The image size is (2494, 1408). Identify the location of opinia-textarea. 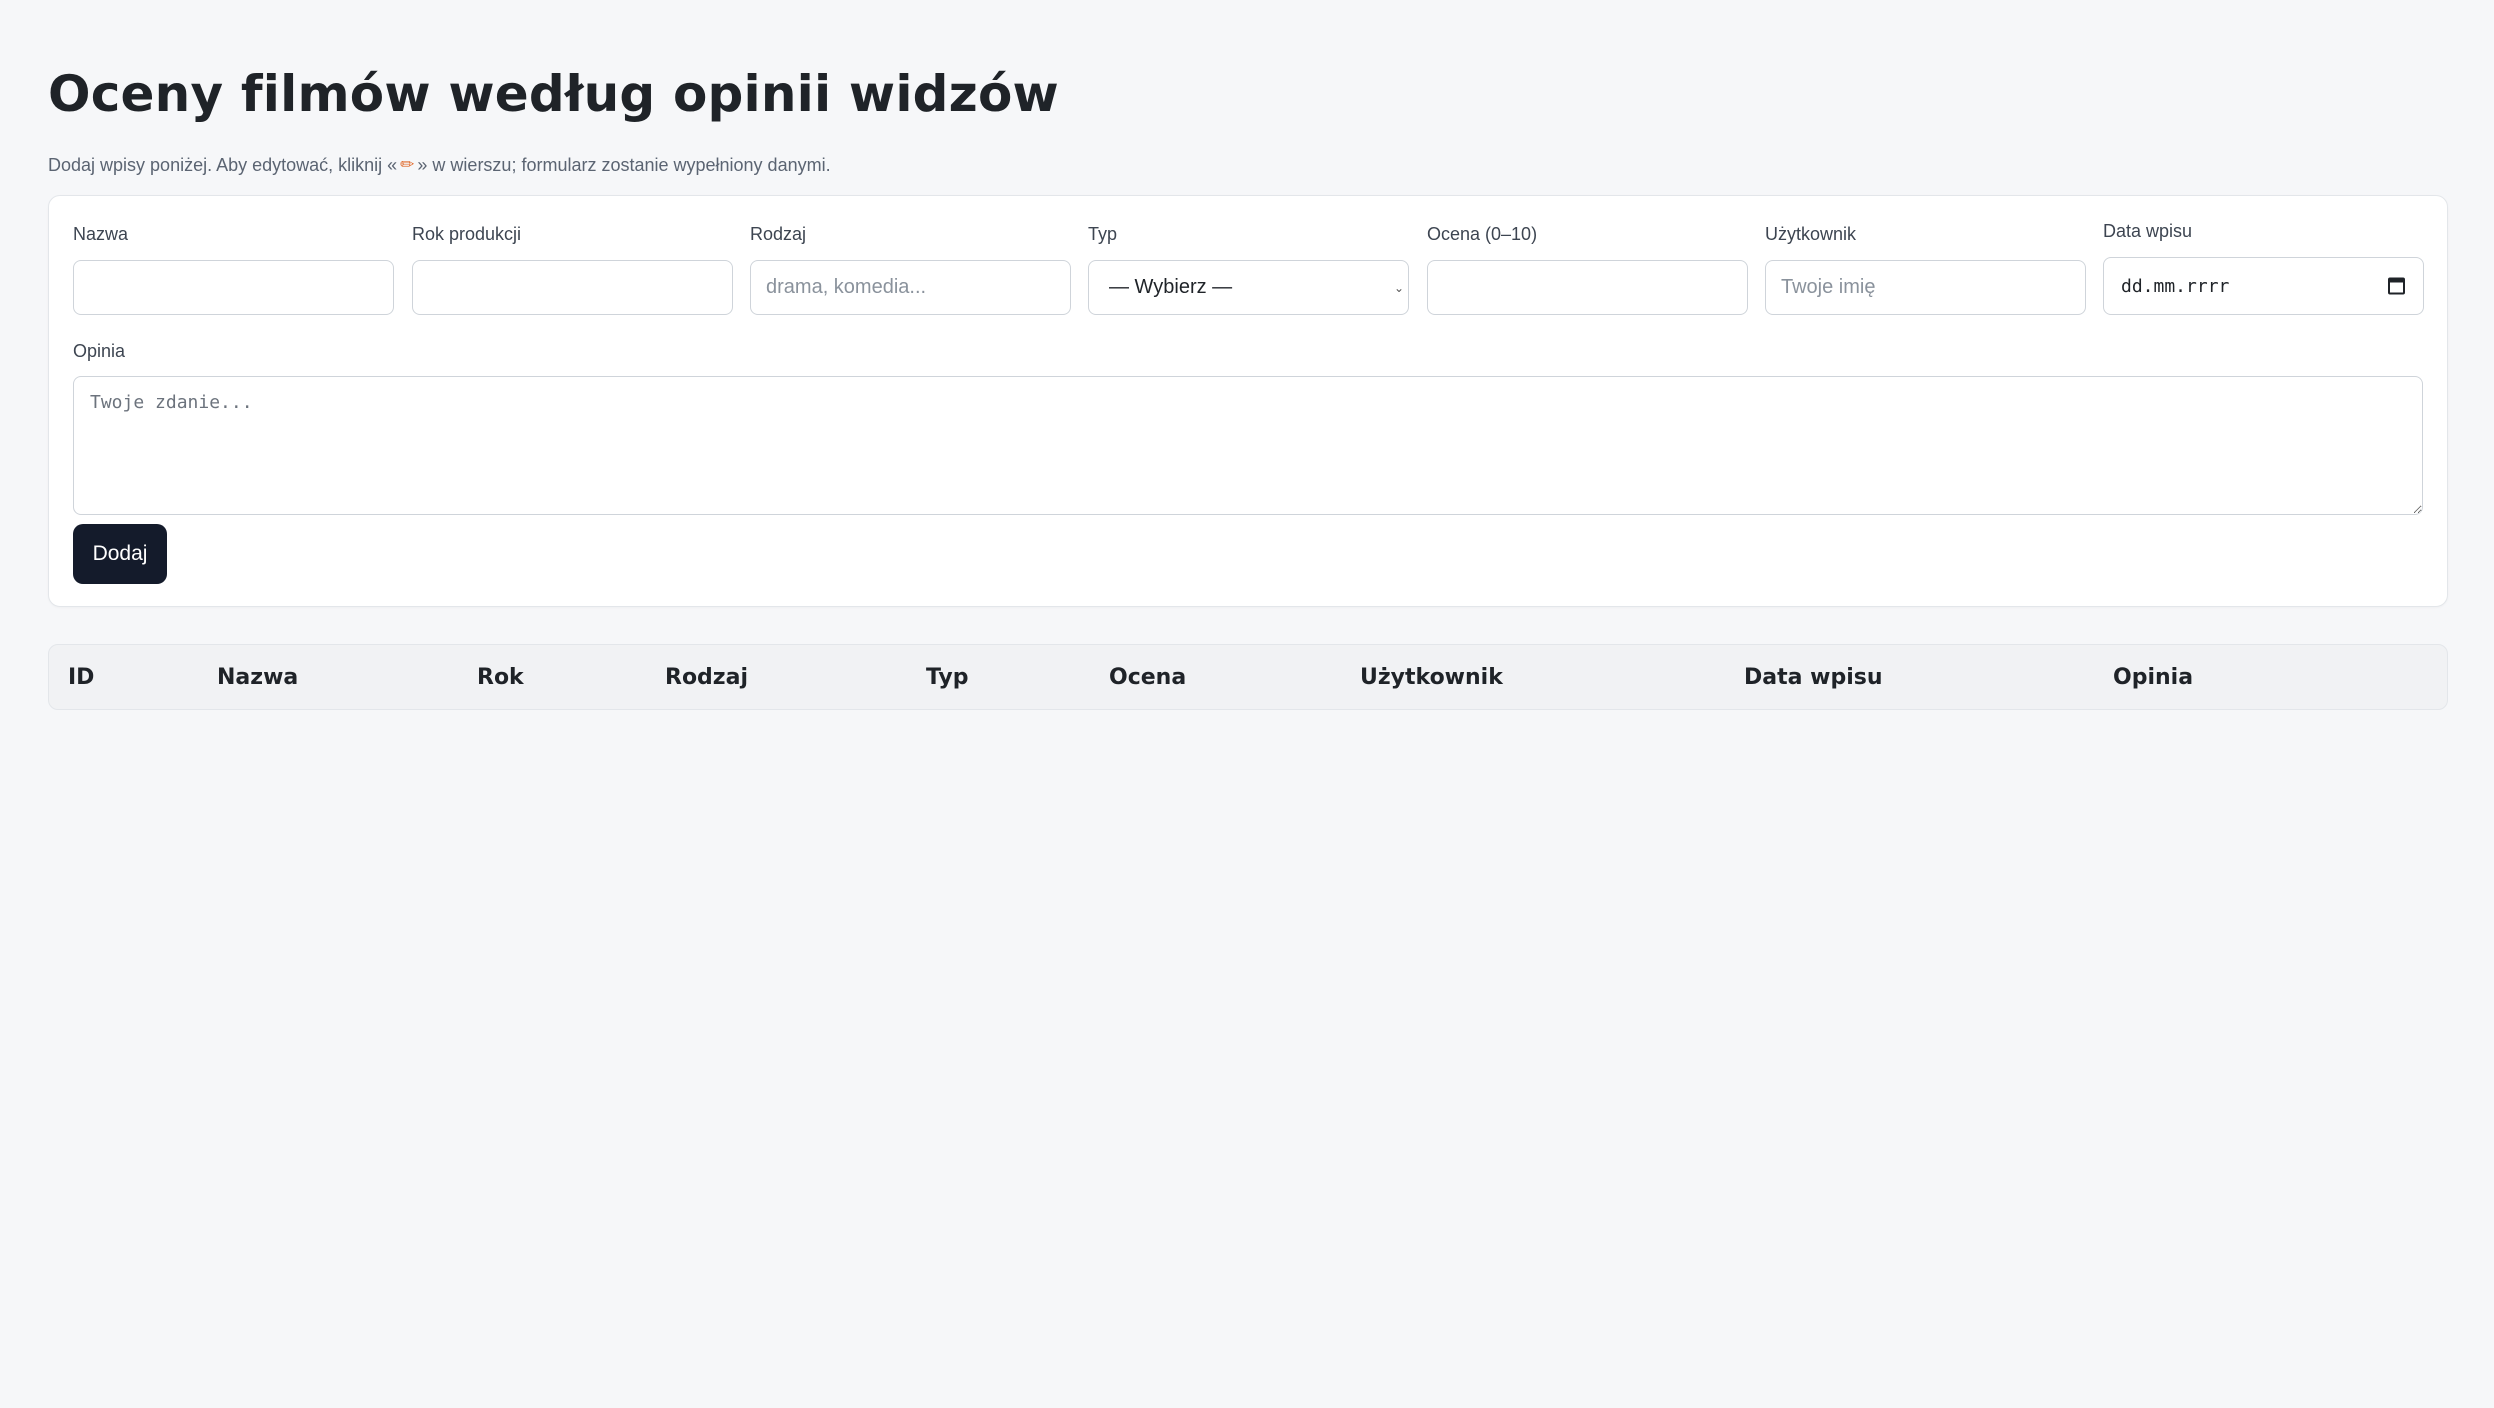
(1248, 445).